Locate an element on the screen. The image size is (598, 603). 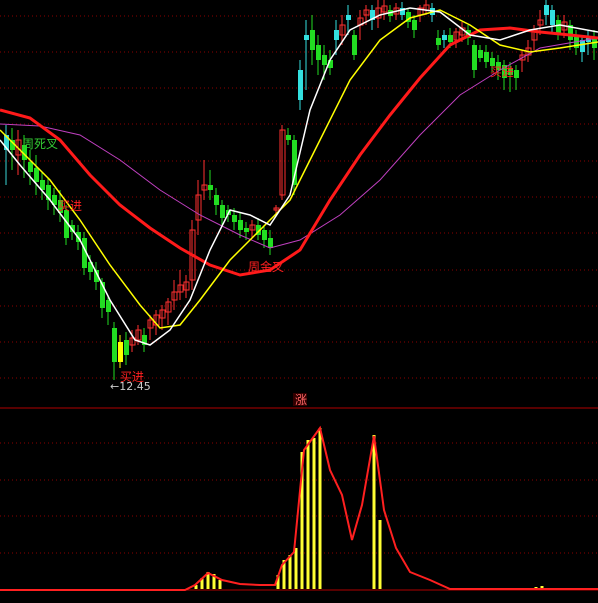
indicator-marker: 涨 is located at coordinates (301, 399).